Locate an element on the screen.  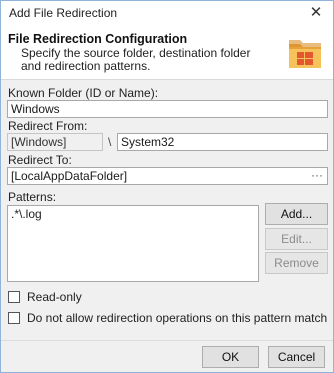
redirect-to-input: [LocalAppDataFolder] ··· is located at coordinates (167, 176).